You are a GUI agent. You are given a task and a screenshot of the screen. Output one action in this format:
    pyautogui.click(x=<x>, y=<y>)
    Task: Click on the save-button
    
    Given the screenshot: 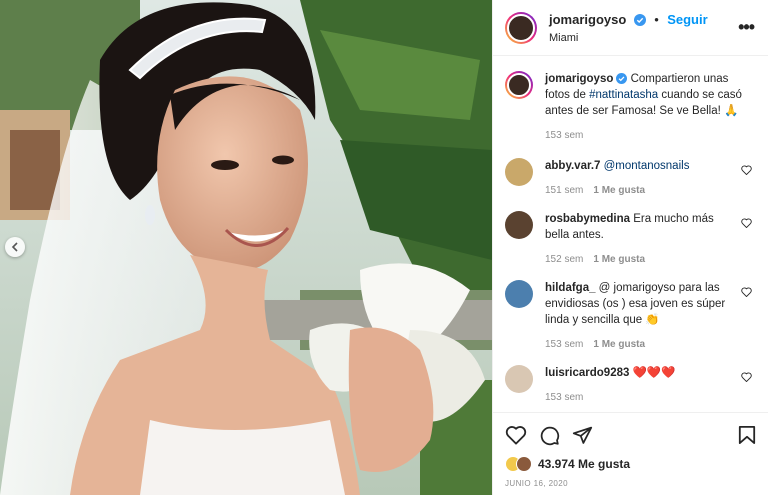 What is the action you would take?
    pyautogui.click(x=747, y=435)
    